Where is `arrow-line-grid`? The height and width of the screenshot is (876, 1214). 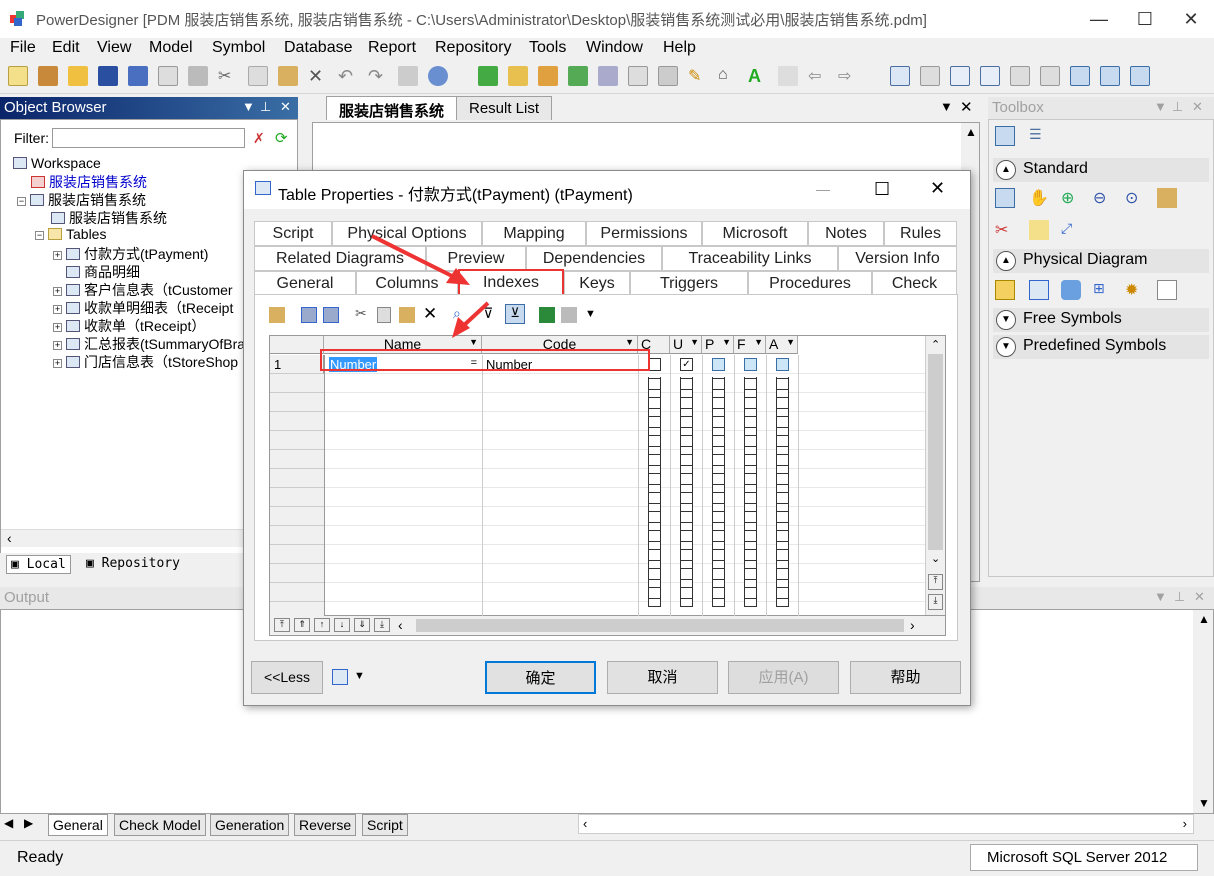 arrow-line-grid is located at coordinates (475, 315).